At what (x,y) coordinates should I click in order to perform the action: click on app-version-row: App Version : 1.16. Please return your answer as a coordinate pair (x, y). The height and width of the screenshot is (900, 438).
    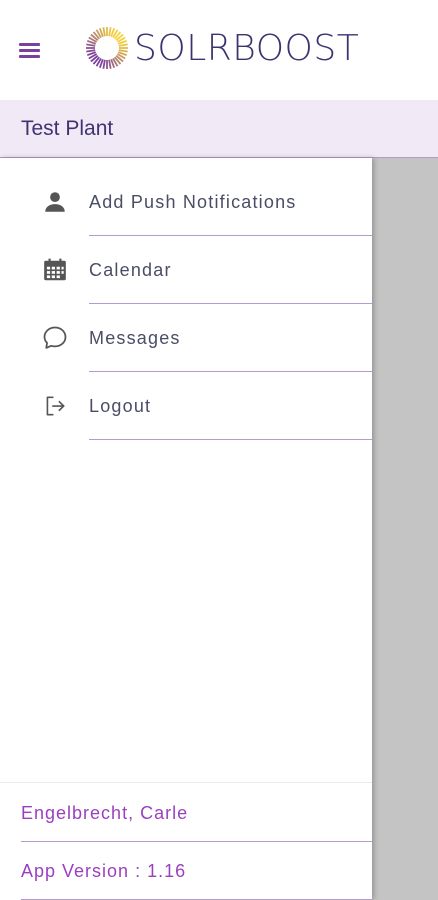
    Looking at the image, I should click on (186, 871).